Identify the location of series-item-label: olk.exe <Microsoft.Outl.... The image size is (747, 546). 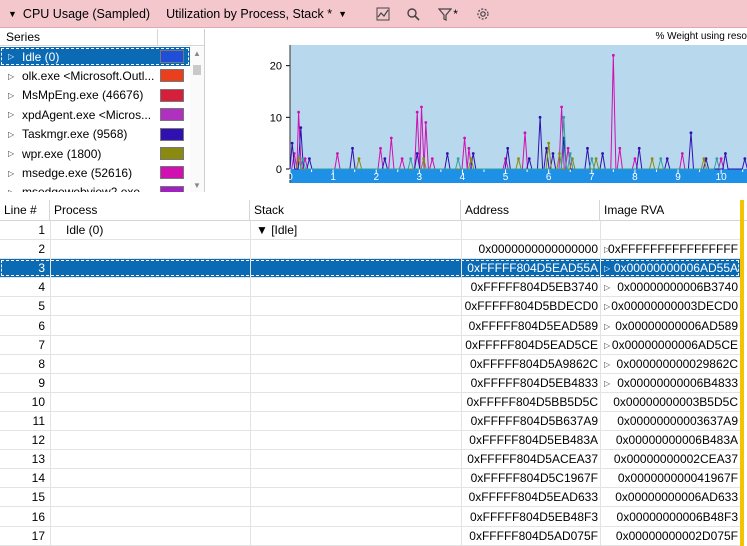
(88, 76).